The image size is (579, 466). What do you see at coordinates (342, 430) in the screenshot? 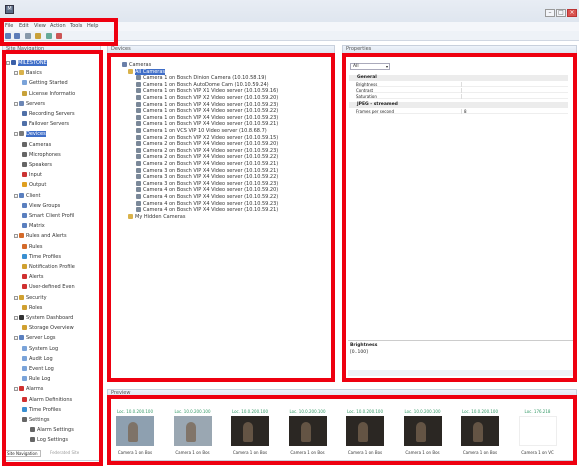
I see `highlight-preview` at bounding box center [342, 430].